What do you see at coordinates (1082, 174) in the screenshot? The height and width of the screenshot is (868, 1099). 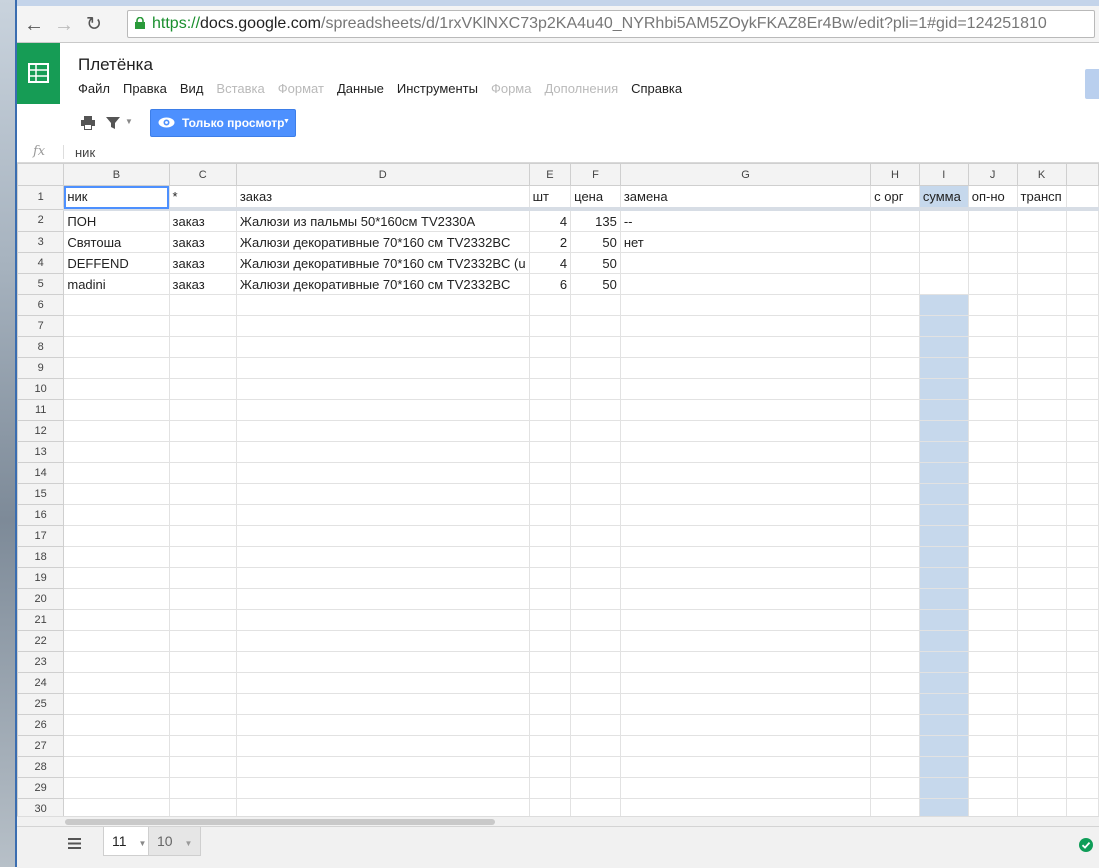 I see `column-header-extra` at bounding box center [1082, 174].